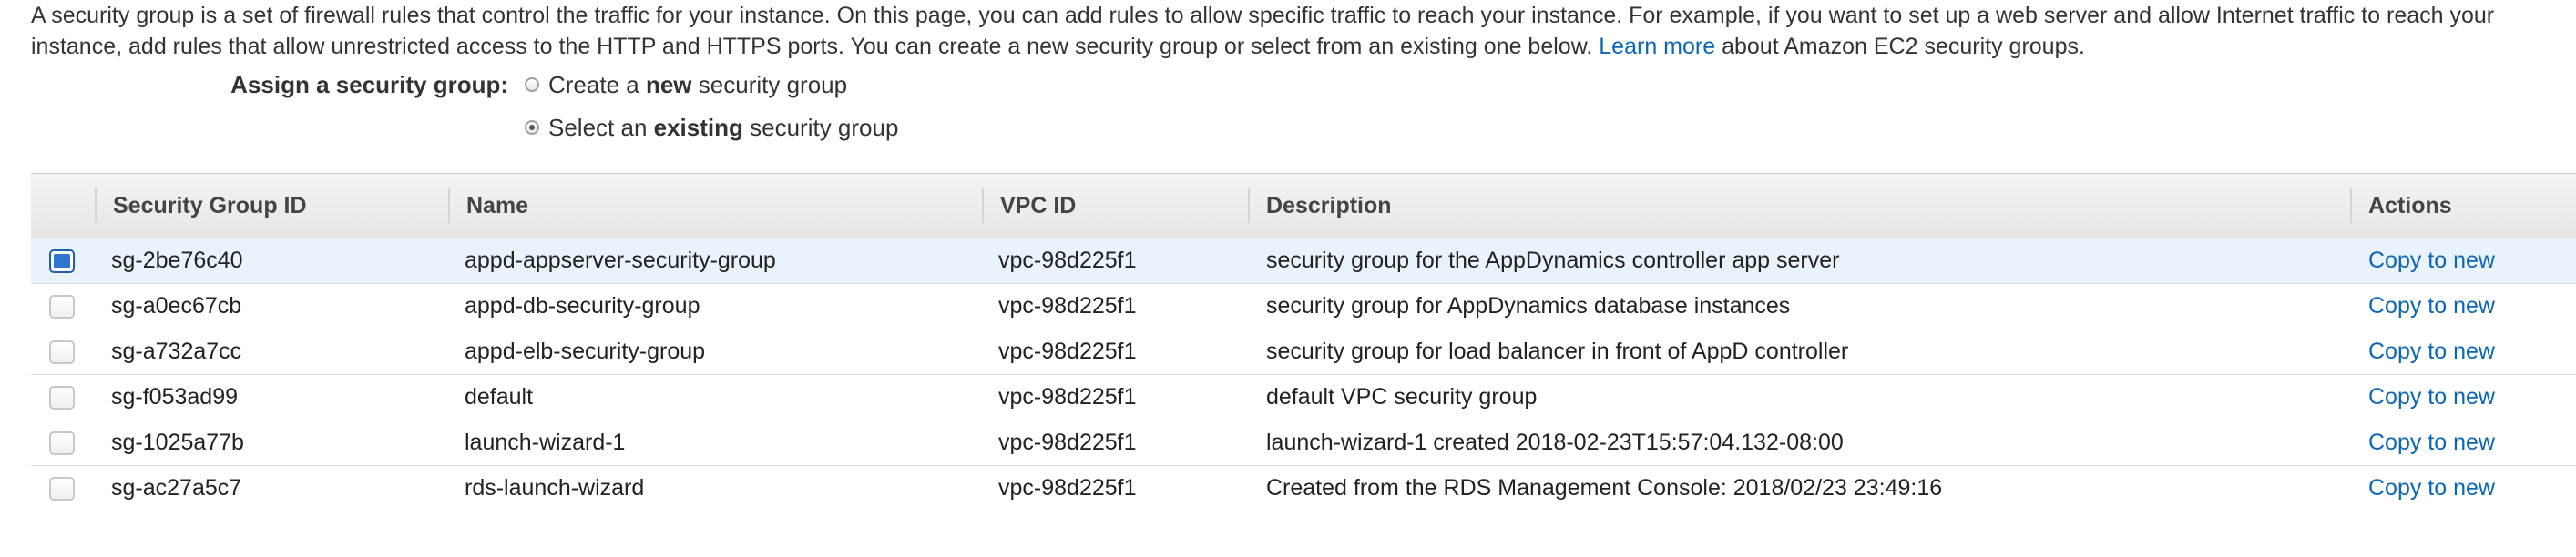 The width and height of the screenshot is (2576, 557). What do you see at coordinates (175, 397) in the screenshot?
I see `cell-security-group-id: sg-f053ad99` at bounding box center [175, 397].